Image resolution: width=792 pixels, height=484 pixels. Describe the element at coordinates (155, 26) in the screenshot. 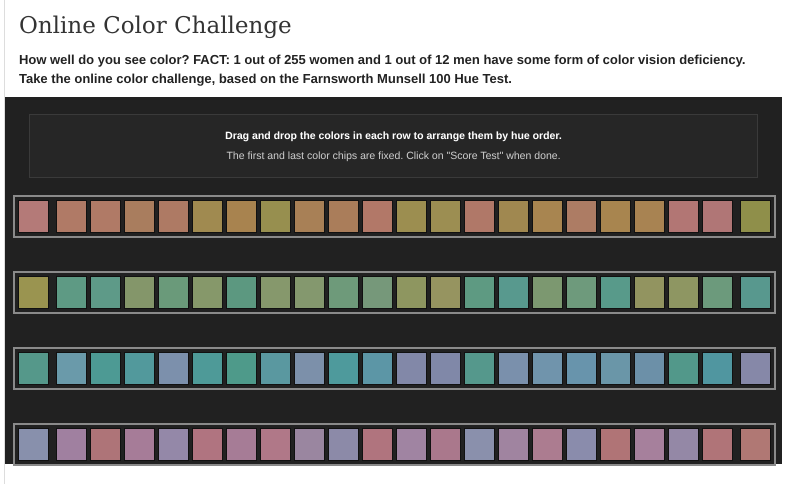

I see `page-title: Online Color Challenge` at that location.